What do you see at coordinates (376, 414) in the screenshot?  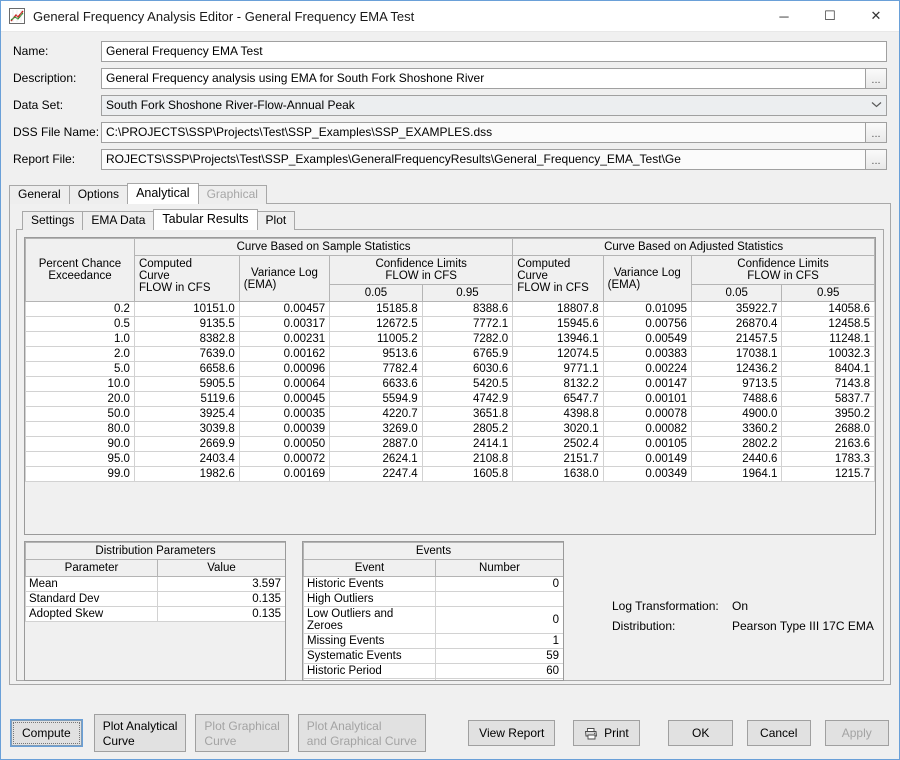 I see `table-cell: 4220.7` at bounding box center [376, 414].